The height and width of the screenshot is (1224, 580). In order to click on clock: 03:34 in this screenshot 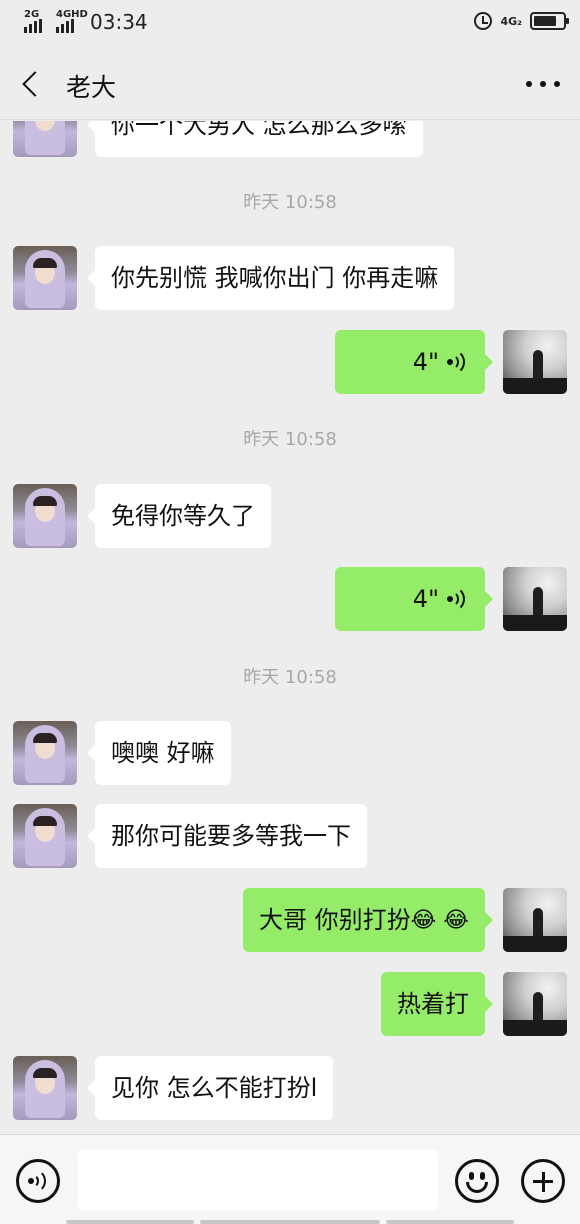, I will do `click(119, 22)`.